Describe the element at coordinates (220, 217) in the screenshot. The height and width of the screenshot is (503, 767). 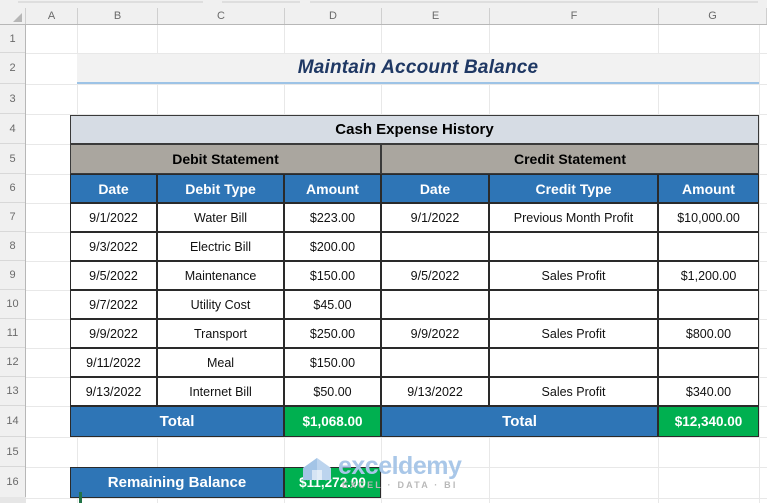
I see `cell-debit-type: Water Bill` at that location.